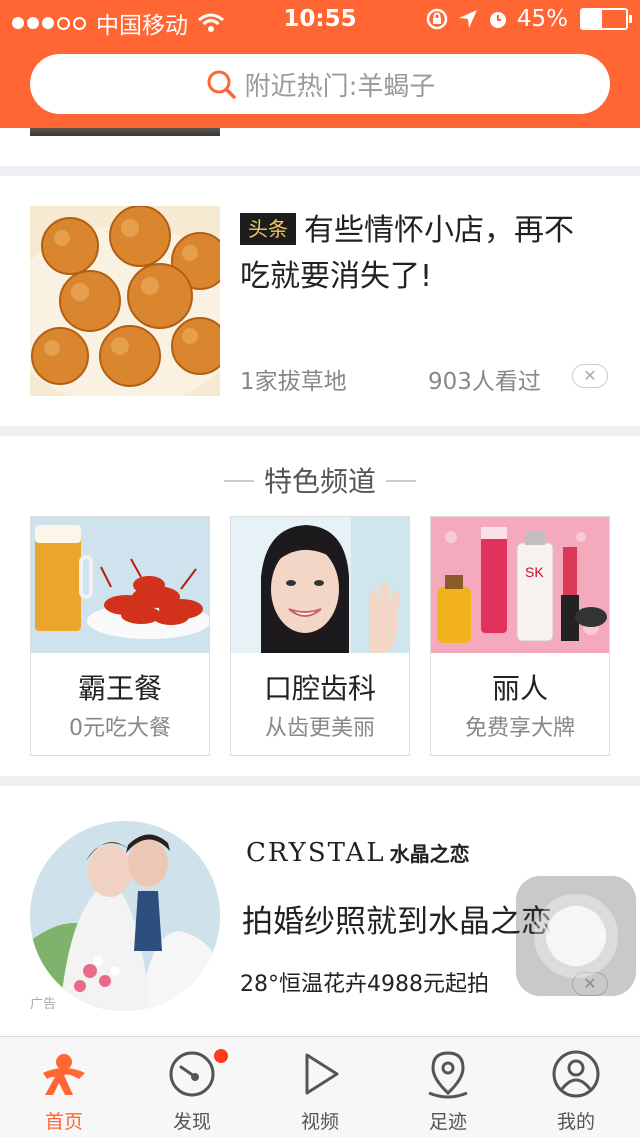 The image size is (640, 1137). I want to click on smiling-woman-image, so click(320, 585).